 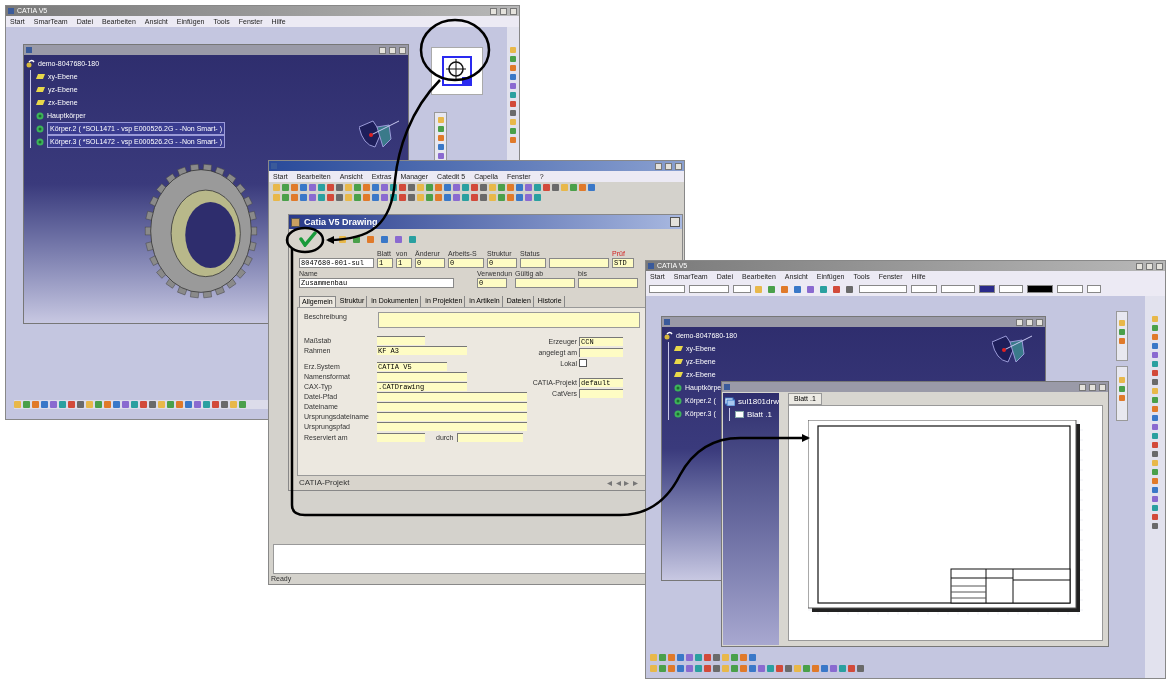 I want to click on previous-icon, so click(x=618, y=483).